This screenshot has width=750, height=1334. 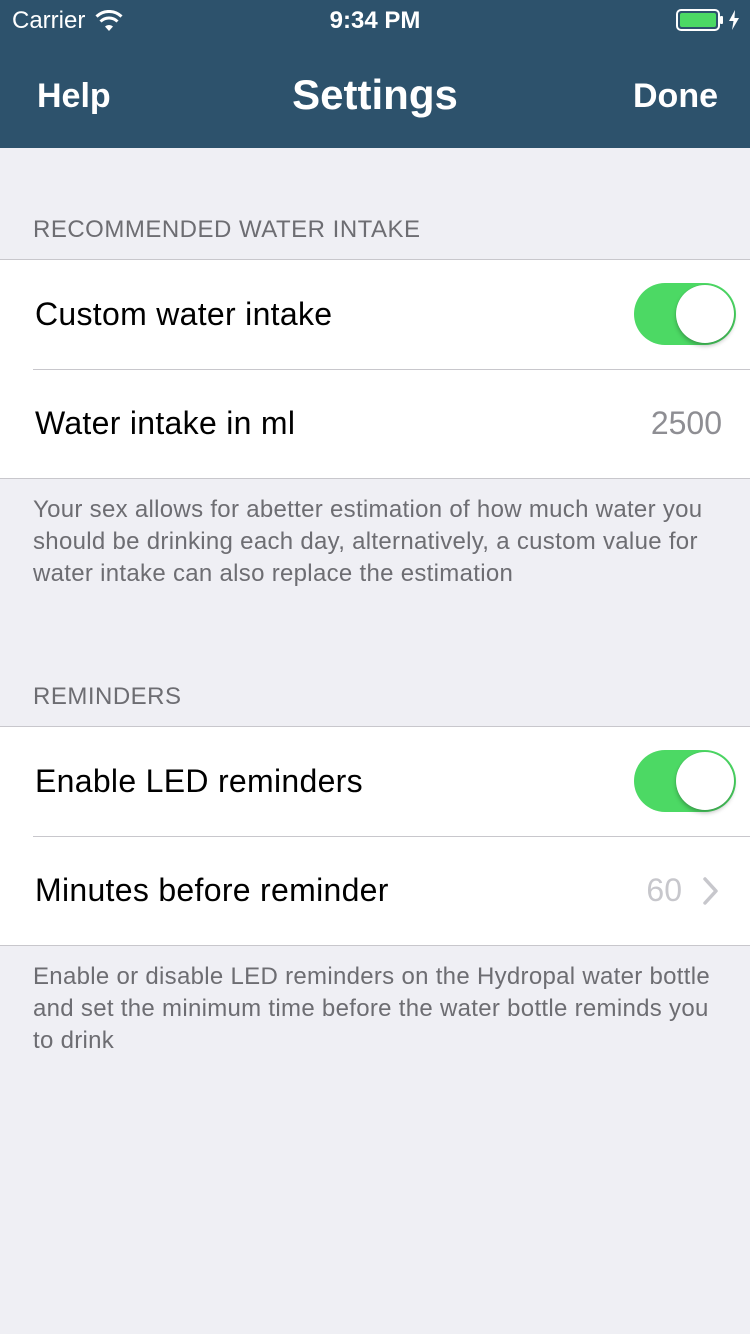 What do you see at coordinates (686, 423) in the screenshot?
I see `water-intake-value: 2500` at bounding box center [686, 423].